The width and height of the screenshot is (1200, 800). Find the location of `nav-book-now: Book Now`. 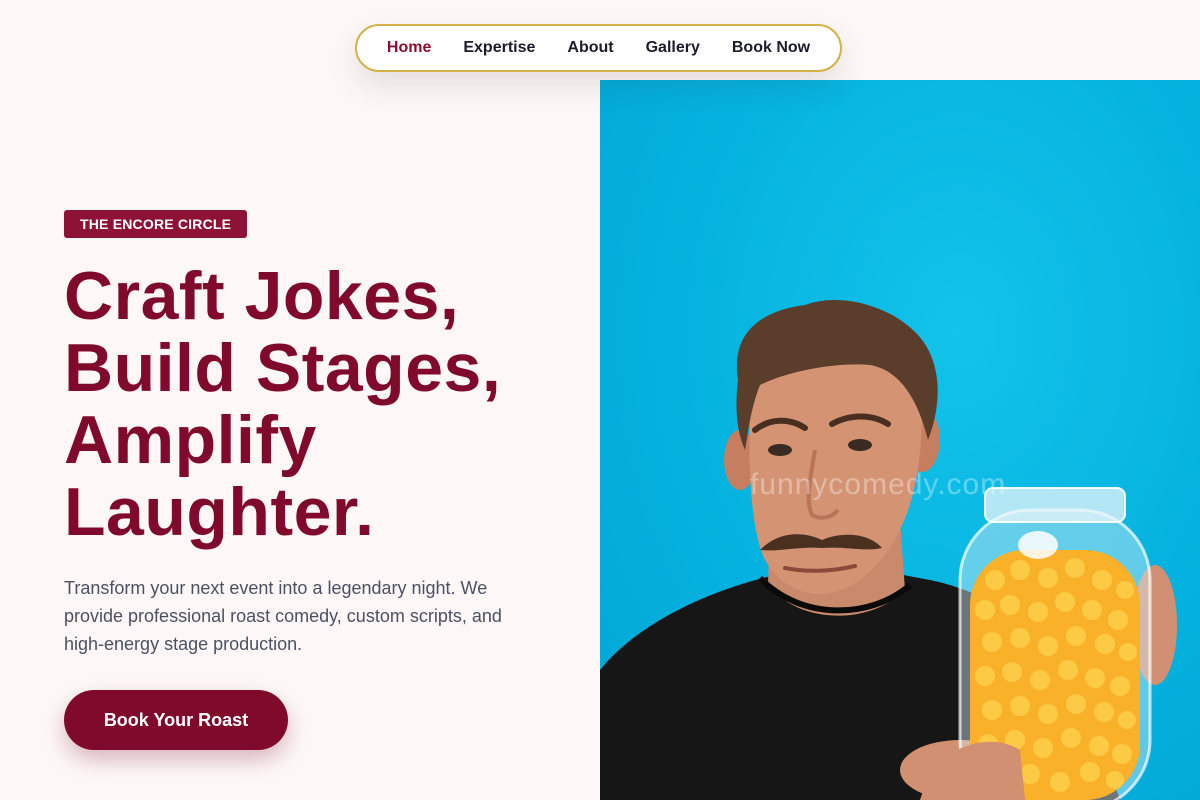

nav-book-now: Book Now is located at coordinates (771, 48).